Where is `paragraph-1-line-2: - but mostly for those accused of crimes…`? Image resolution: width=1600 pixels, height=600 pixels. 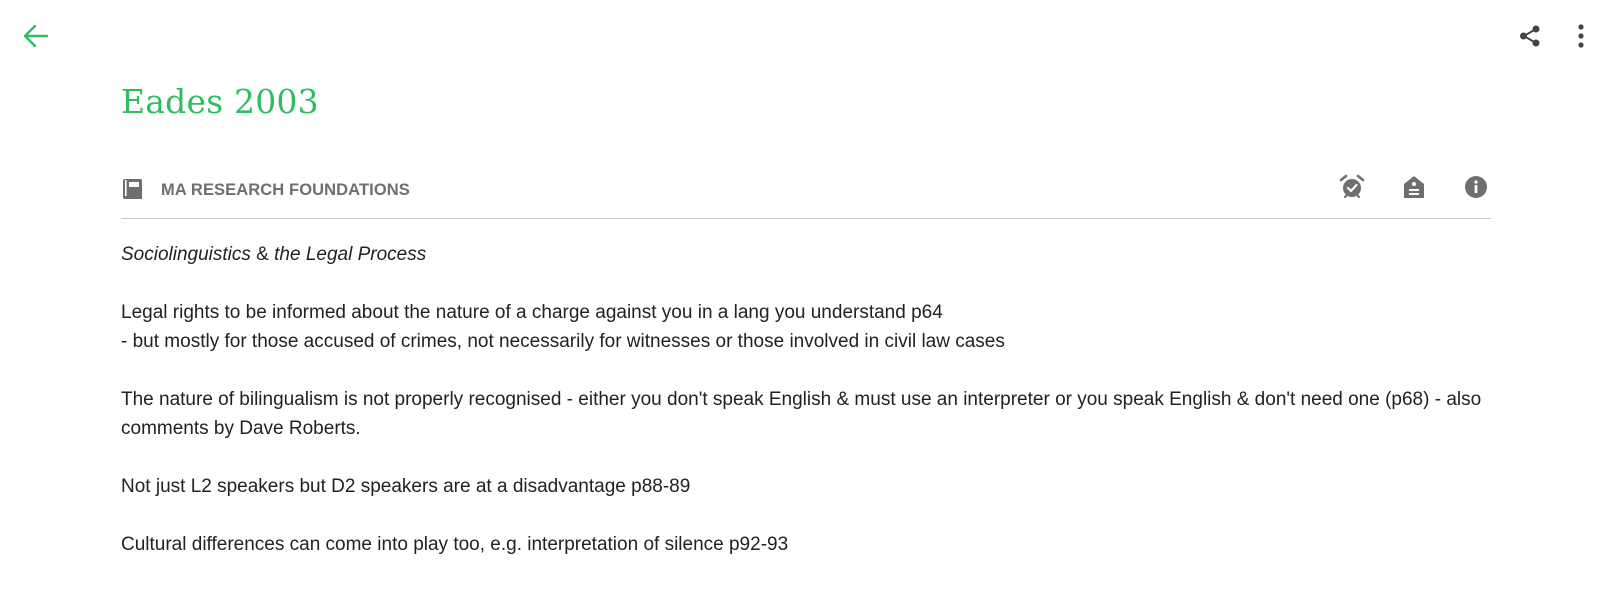 paragraph-1-line-2: - but mostly for those accused of crimes… is located at coordinates (563, 341).